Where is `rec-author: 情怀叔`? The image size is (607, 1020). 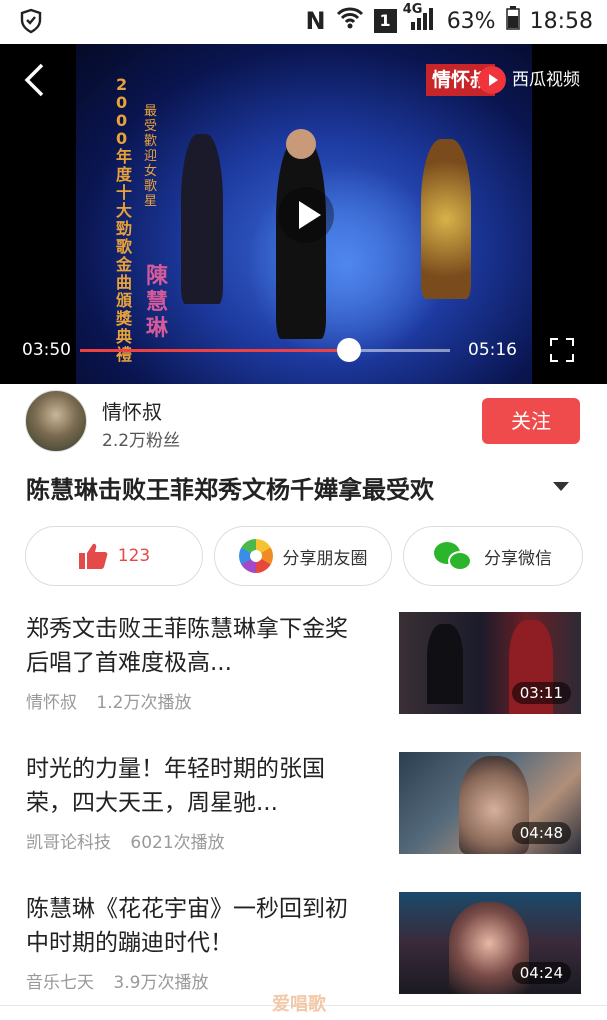
rec-author: 情怀叔 is located at coordinates (51, 703).